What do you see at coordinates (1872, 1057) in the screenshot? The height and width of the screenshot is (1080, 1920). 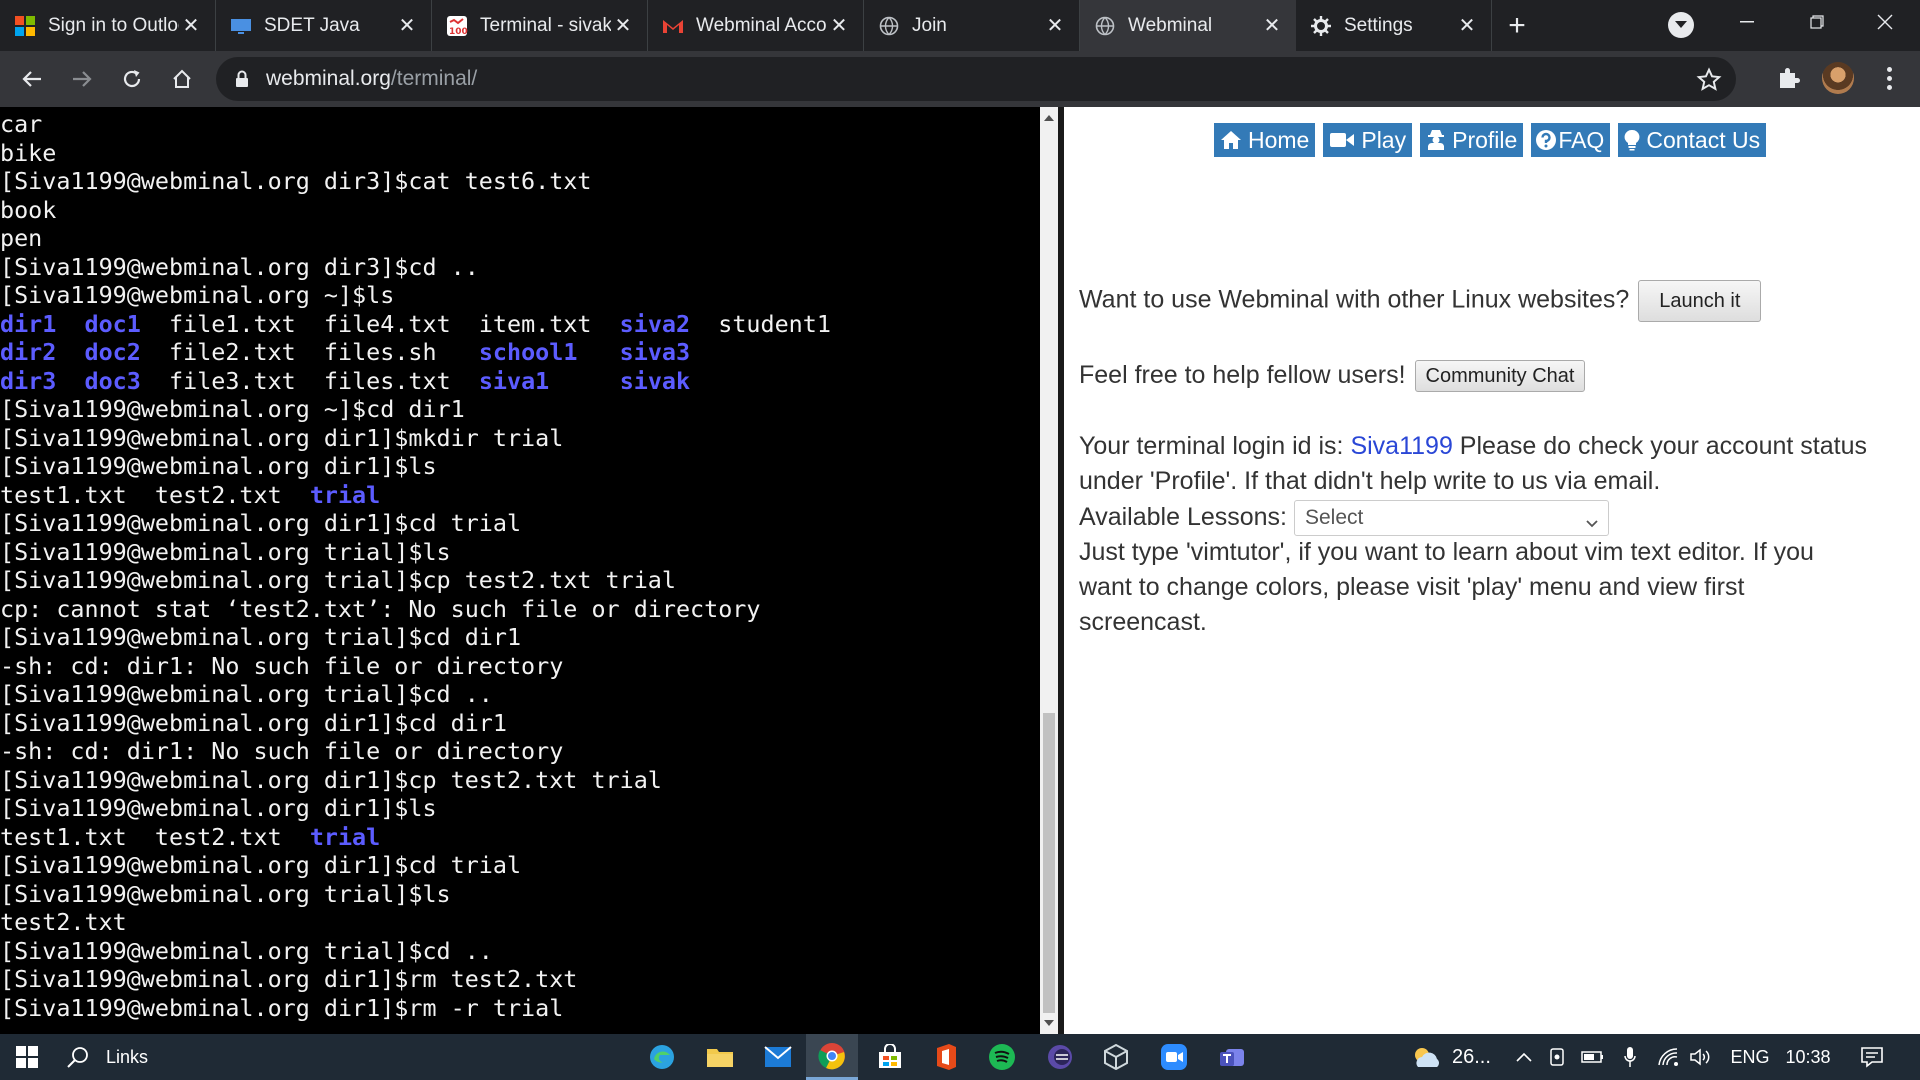 I see `notifications-icon` at bounding box center [1872, 1057].